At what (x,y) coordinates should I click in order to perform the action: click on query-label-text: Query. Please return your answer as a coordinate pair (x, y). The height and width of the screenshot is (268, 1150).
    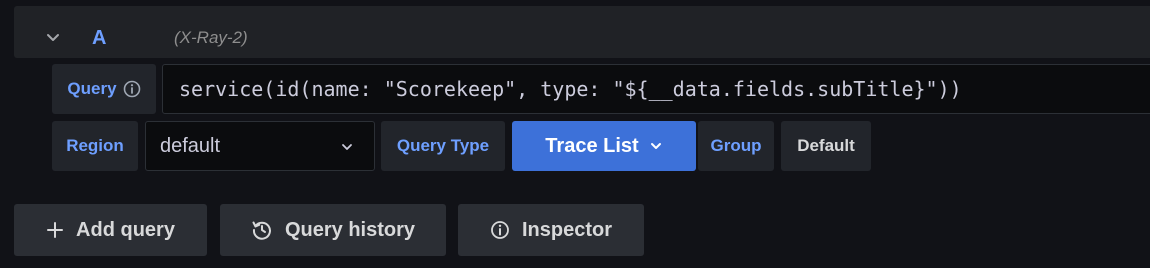
    Looking at the image, I should click on (92, 88).